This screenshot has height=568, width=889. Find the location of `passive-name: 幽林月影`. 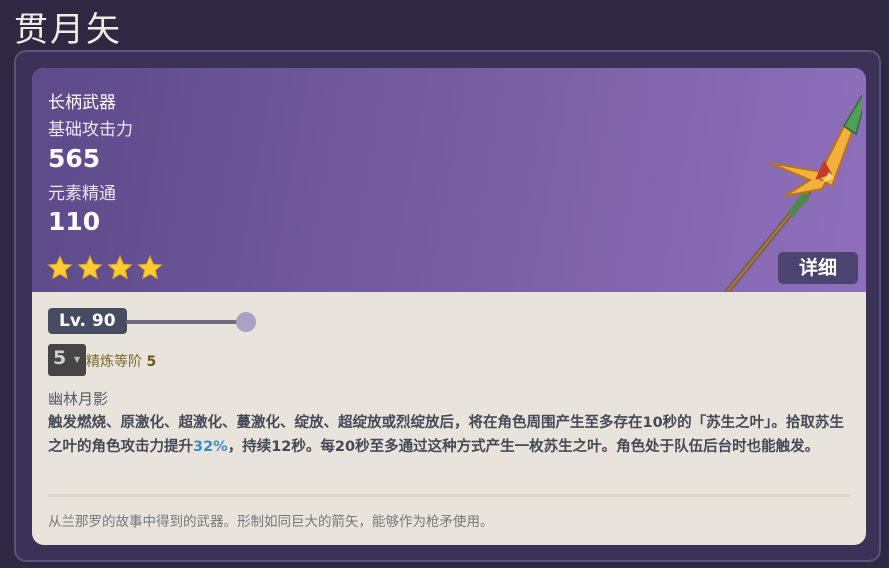

passive-name: 幽林月影 is located at coordinates (78, 399).